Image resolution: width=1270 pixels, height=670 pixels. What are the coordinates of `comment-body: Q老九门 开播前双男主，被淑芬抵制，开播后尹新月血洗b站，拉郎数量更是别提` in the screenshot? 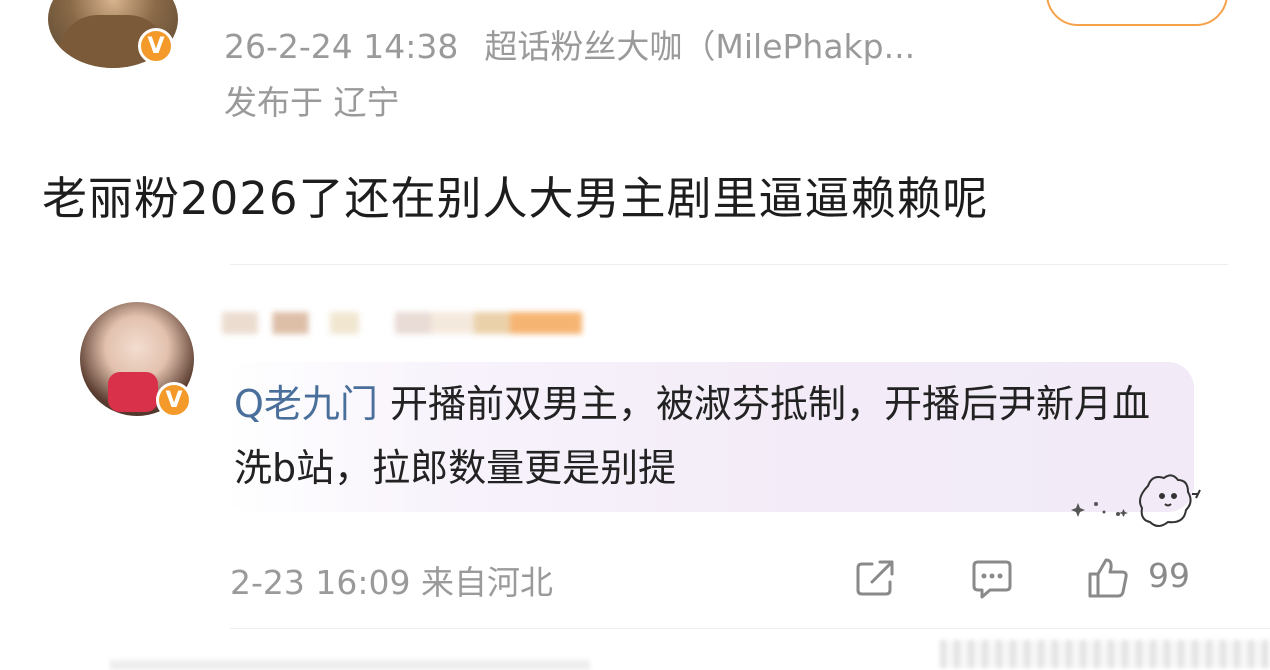 It's located at (704, 436).